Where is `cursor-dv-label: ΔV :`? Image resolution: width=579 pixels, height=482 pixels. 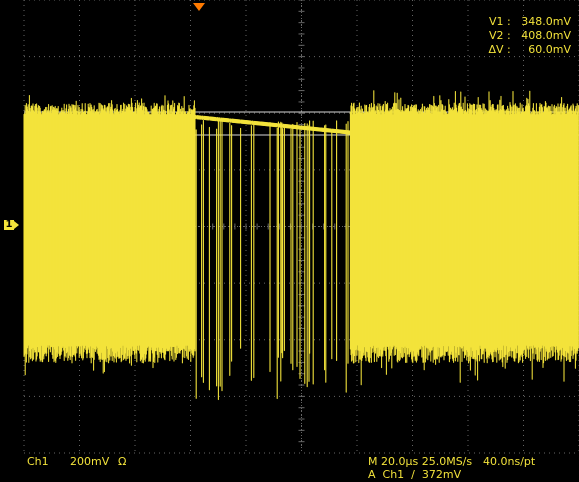
cursor-dv-label: ΔV : is located at coordinates (499, 49).